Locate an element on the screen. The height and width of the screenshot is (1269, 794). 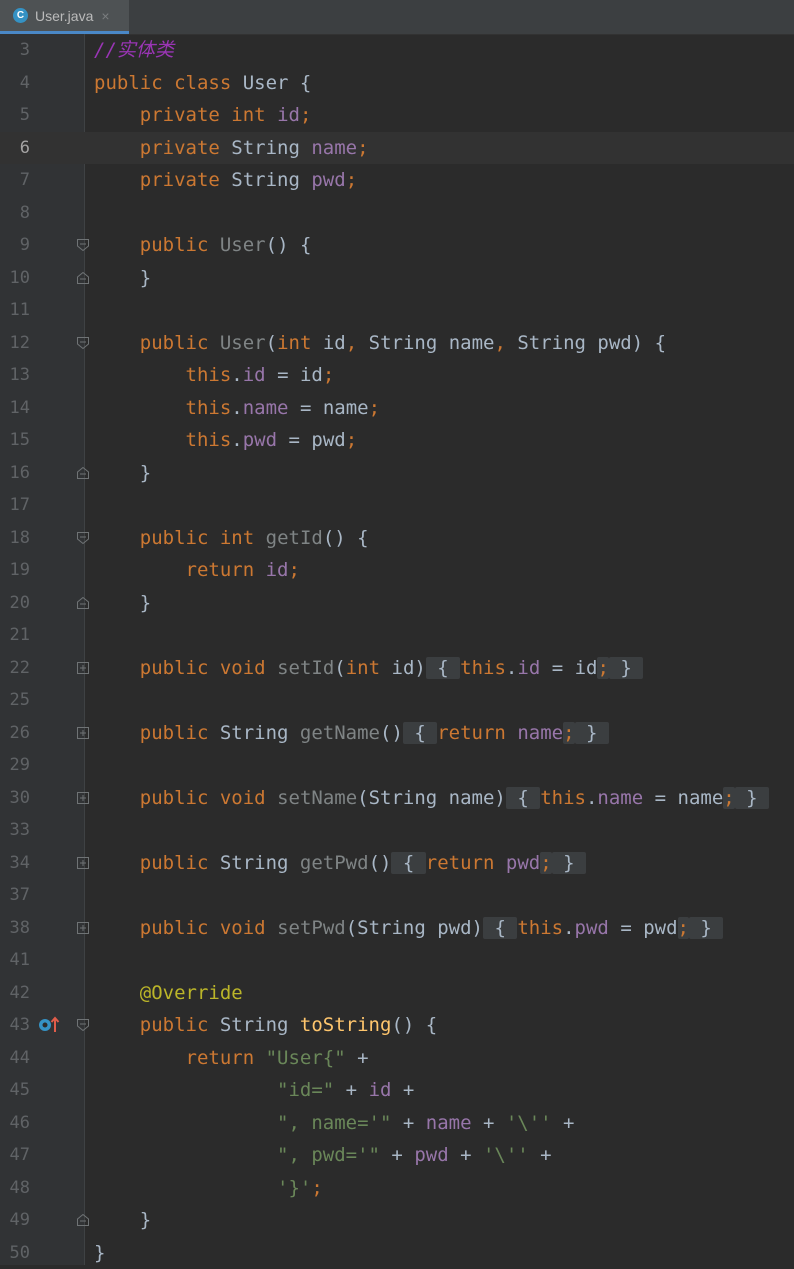
code-line: 33 is located at coordinates (397, 830).